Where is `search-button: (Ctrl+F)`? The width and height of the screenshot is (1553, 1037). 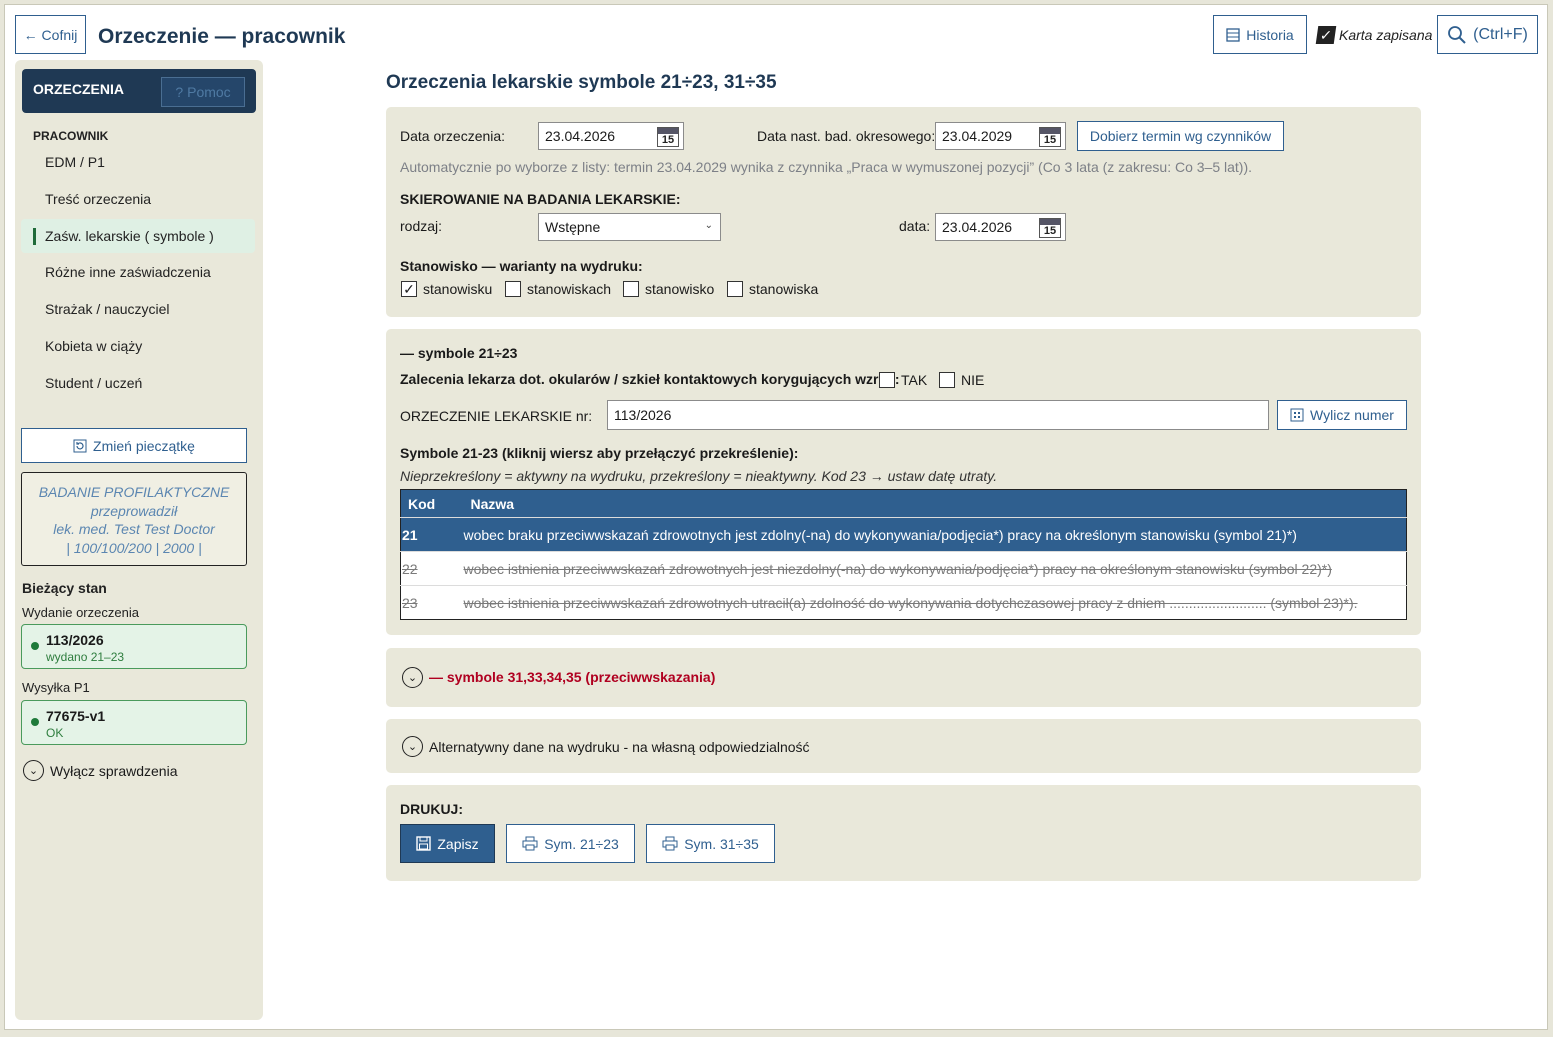
search-button: (Ctrl+F) is located at coordinates (1487, 34).